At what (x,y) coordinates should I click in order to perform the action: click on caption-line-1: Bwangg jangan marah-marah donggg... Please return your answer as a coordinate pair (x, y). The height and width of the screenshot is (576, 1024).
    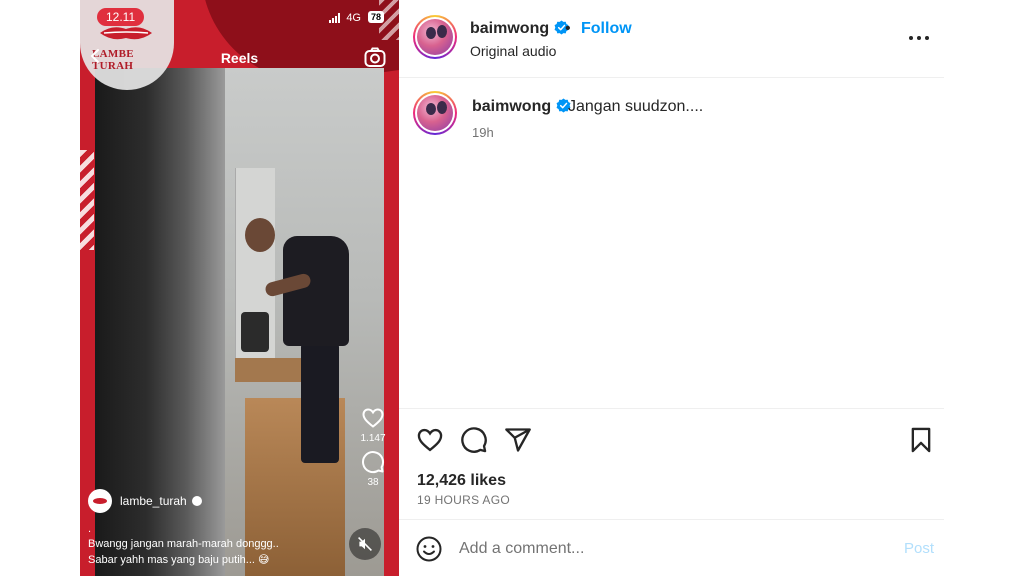
    Looking at the image, I should click on (183, 544).